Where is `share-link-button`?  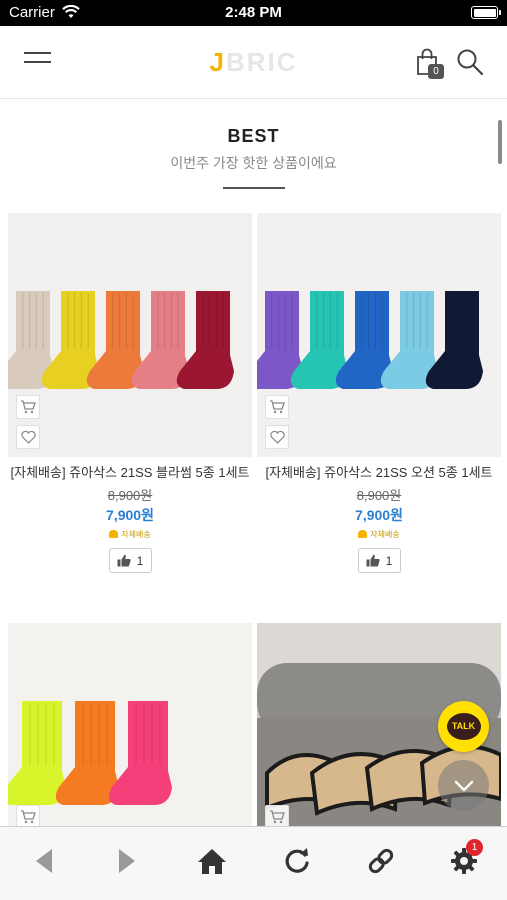 share-link-button is located at coordinates (381, 861).